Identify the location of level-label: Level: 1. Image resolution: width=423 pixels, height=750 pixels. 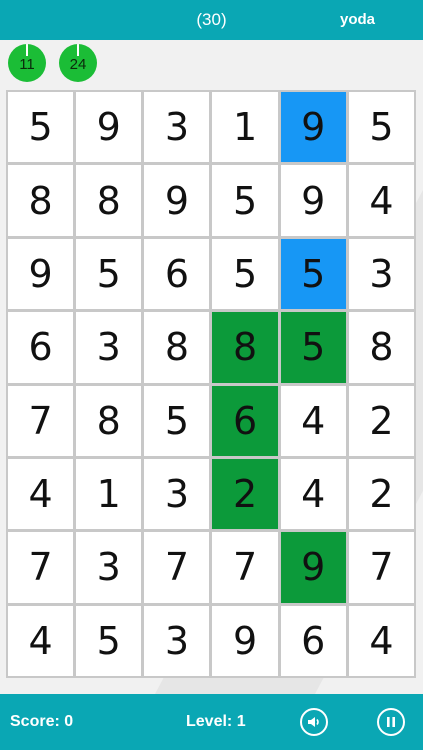
(216, 721).